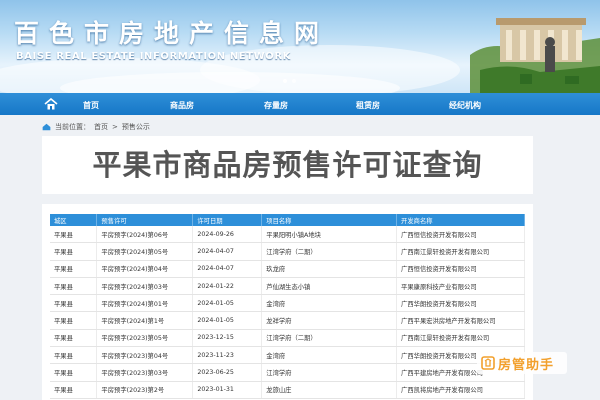 The image size is (600, 400). I want to click on cell-permit: 平房预字(2023)第03号, so click(145, 372).